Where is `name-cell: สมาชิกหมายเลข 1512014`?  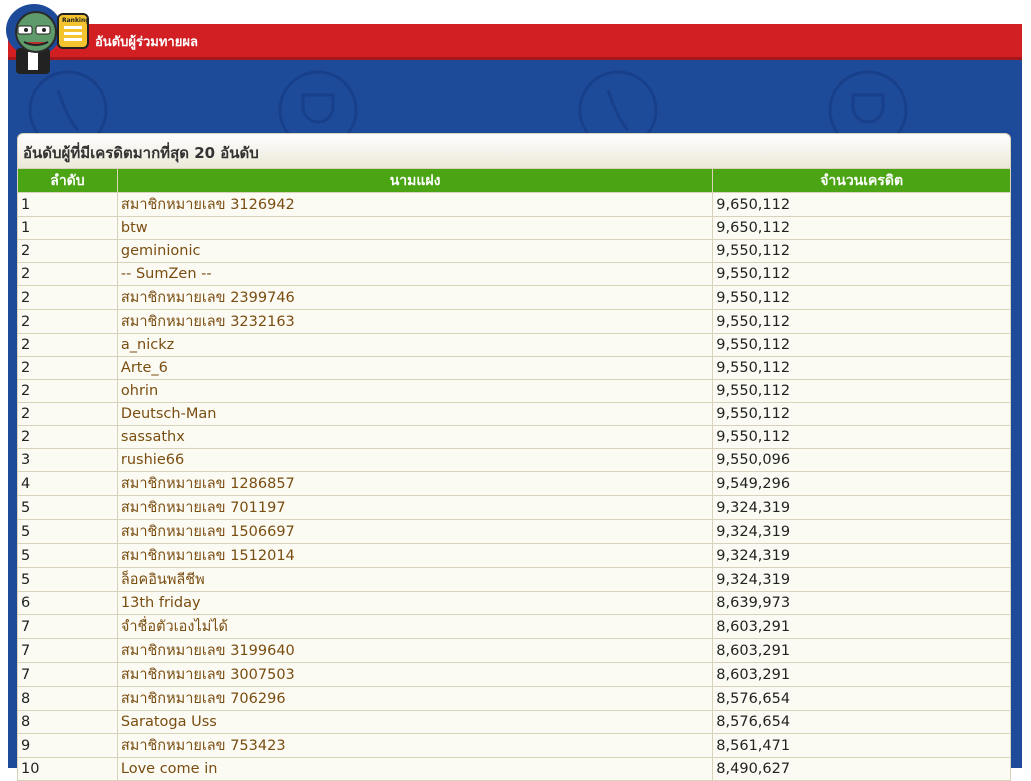
name-cell: สมาชิกหมายเลข 1512014 is located at coordinates (415, 555).